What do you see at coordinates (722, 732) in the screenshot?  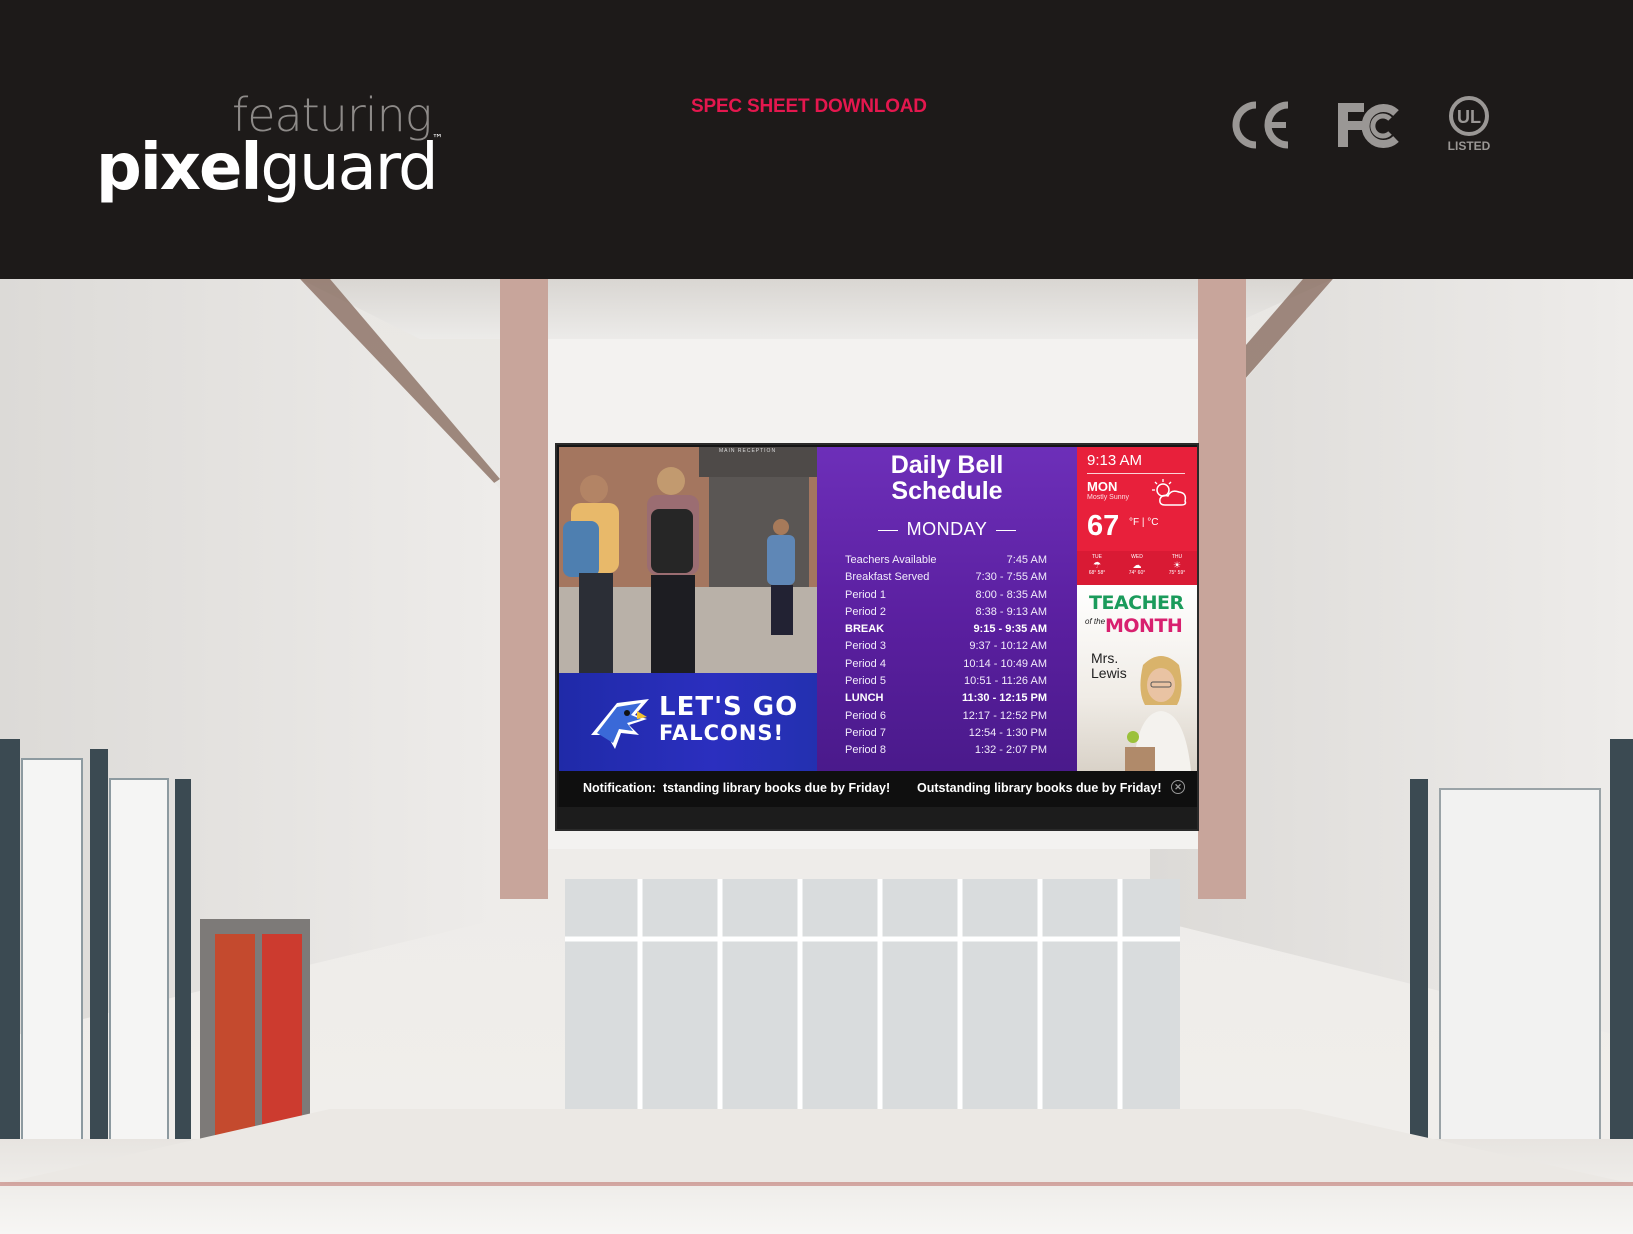 I see `falcons-line-2: FALCONS!` at bounding box center [722, 732].